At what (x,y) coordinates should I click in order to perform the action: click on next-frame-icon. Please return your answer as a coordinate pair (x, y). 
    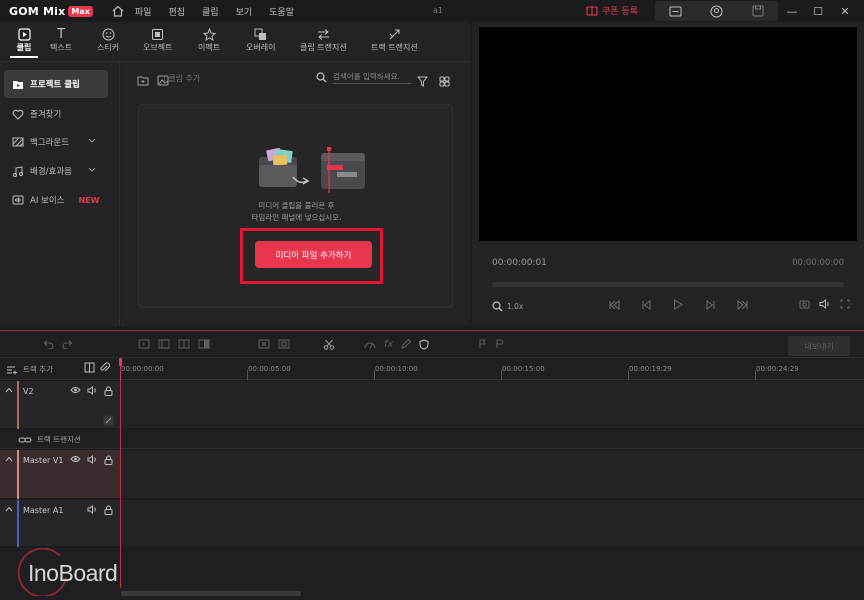
    Looking at the image, I should click on (710, 304).